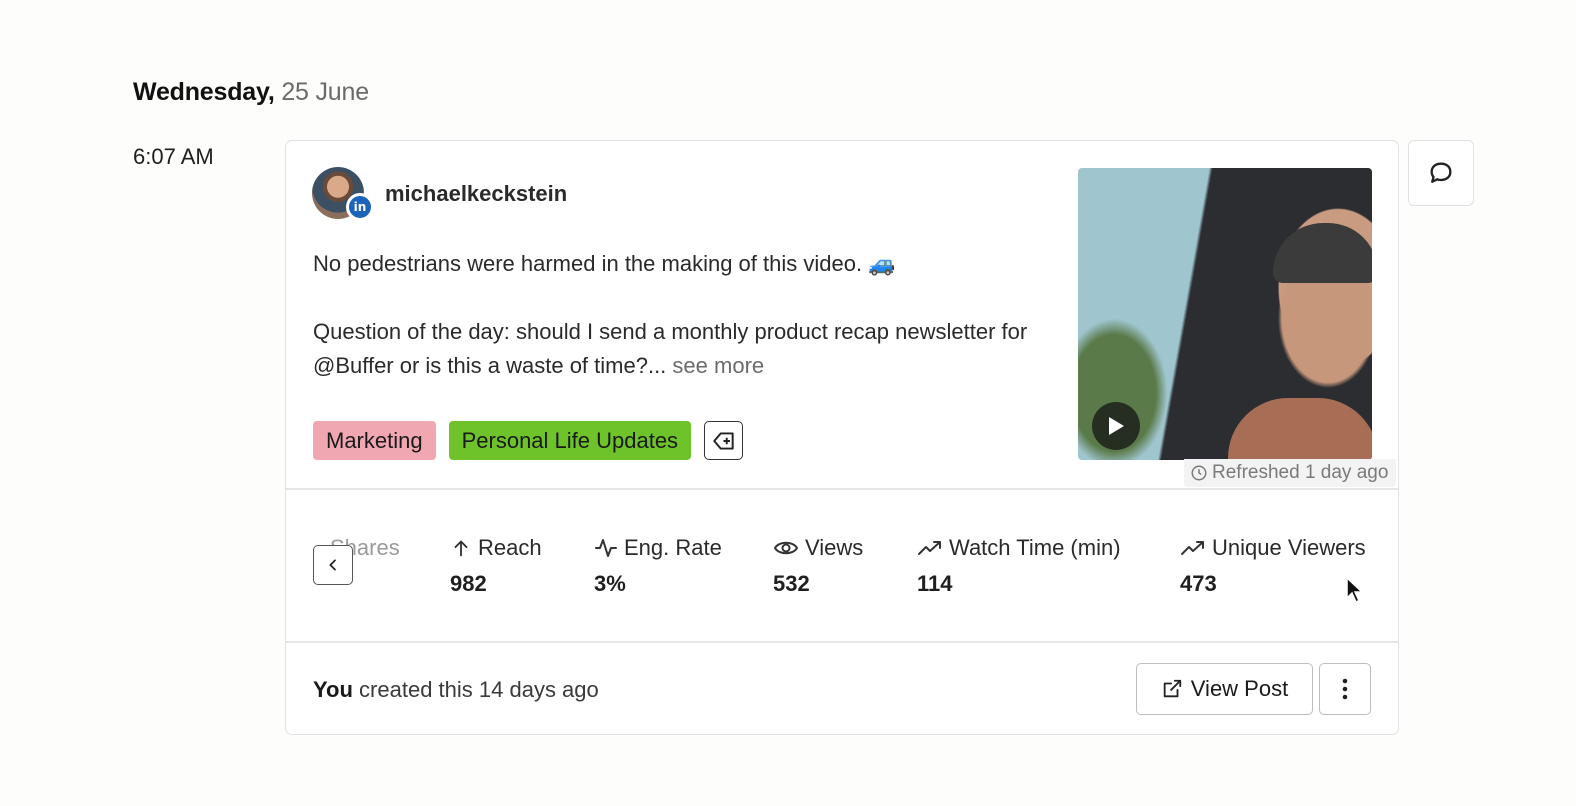 This screenshot has width=1576, height=806. Describe the element at coordinates (1199, 473) in the screenshot. I see `clock-icon` at that location.